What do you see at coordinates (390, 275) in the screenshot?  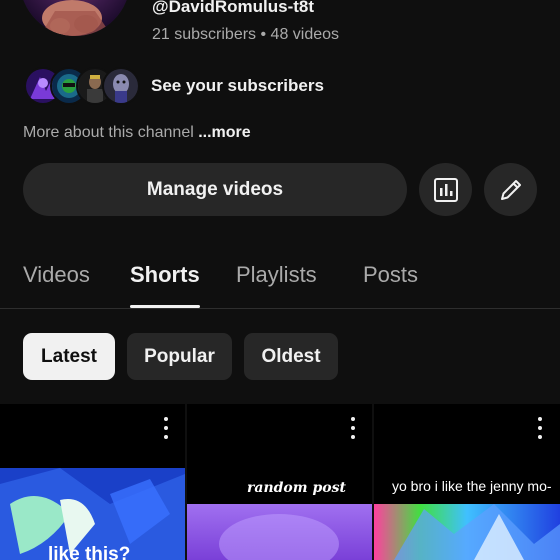 I see `tab-posts: Posts` at bounding box center [390, 275].